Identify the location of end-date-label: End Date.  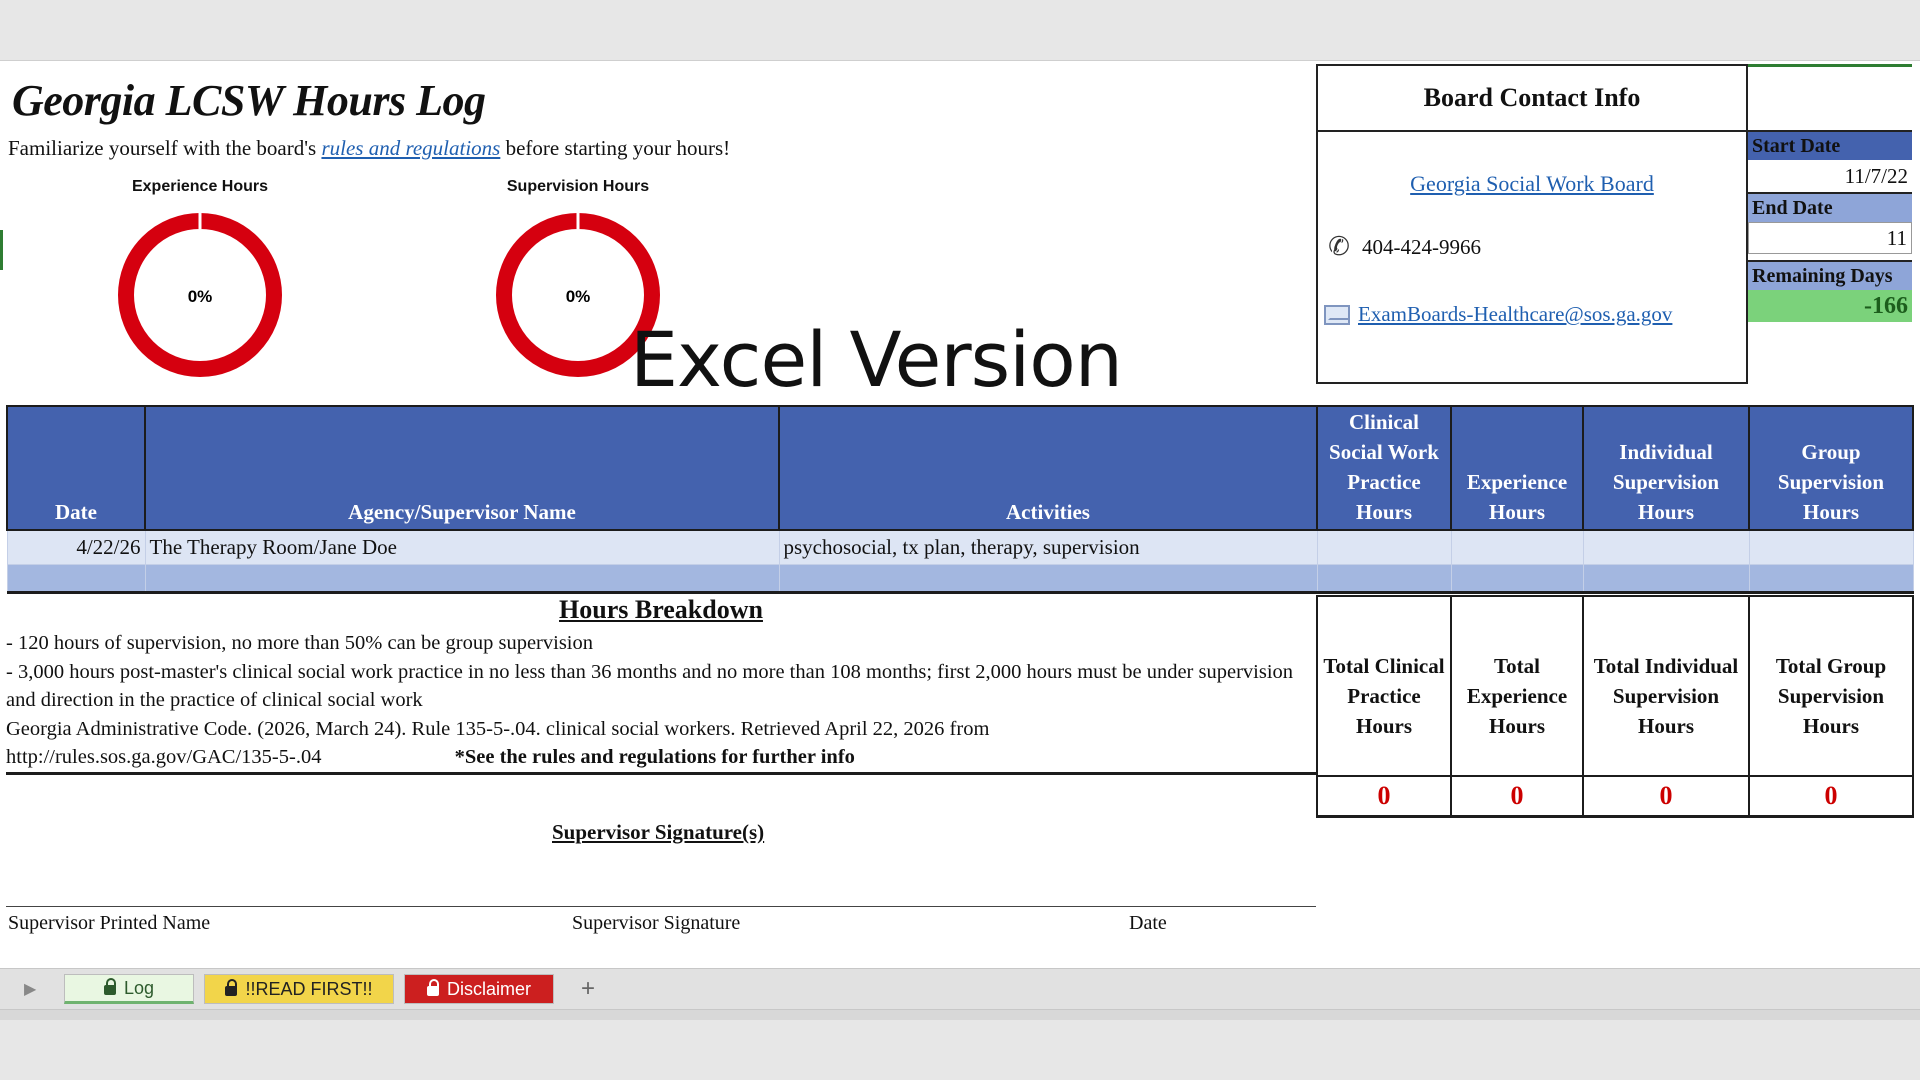
(1830, 207).